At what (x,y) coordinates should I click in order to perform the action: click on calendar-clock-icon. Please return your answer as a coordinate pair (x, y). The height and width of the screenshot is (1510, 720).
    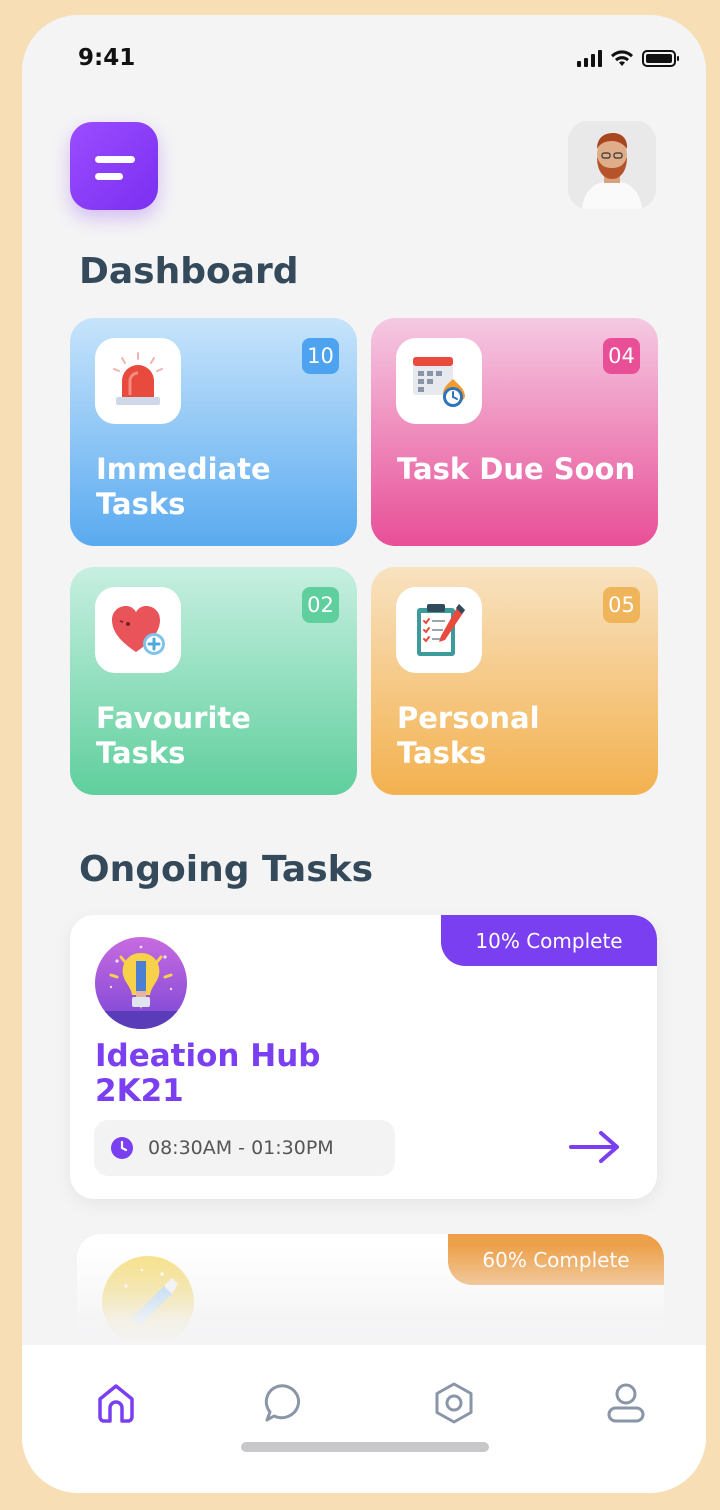
    Looking at the image, I should click on (439, 382).